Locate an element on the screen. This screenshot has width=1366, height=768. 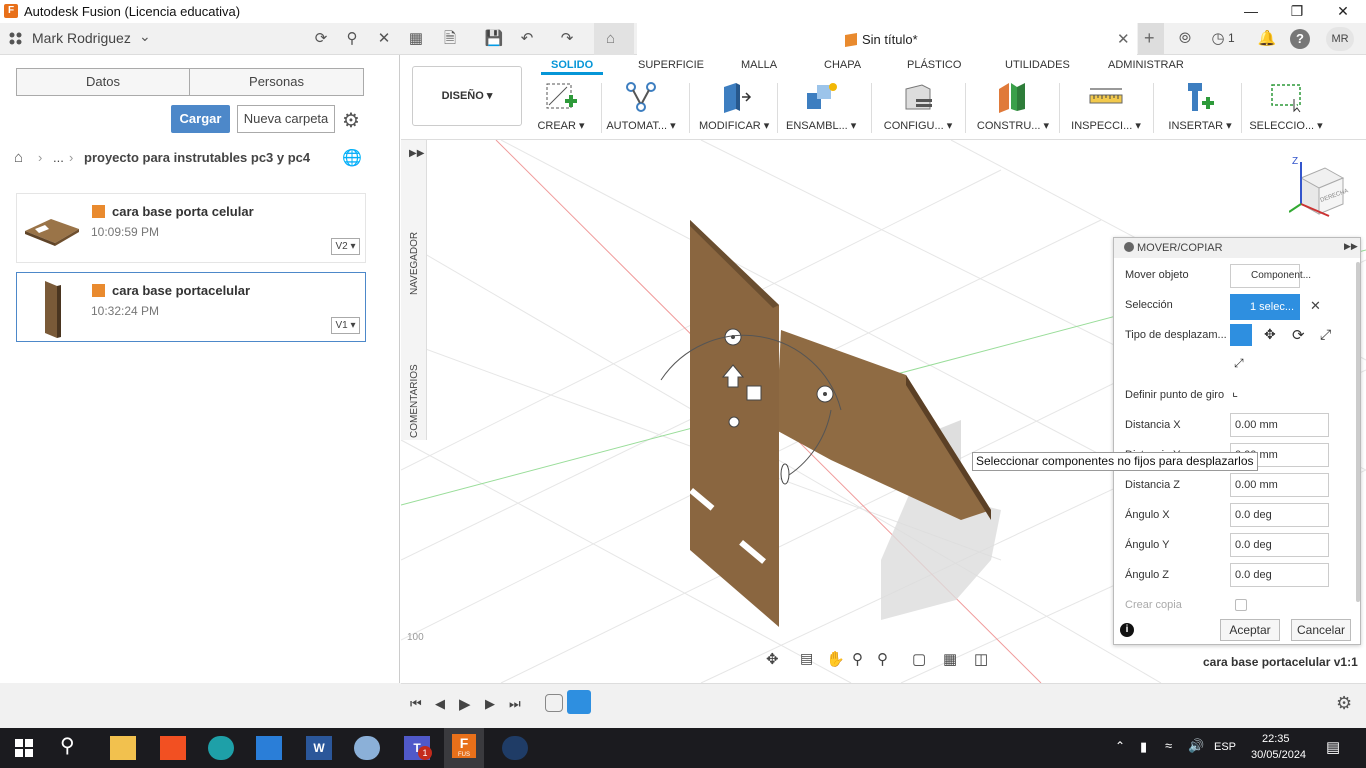
home-icon: ⌂ is located at coordinates (18, 157).